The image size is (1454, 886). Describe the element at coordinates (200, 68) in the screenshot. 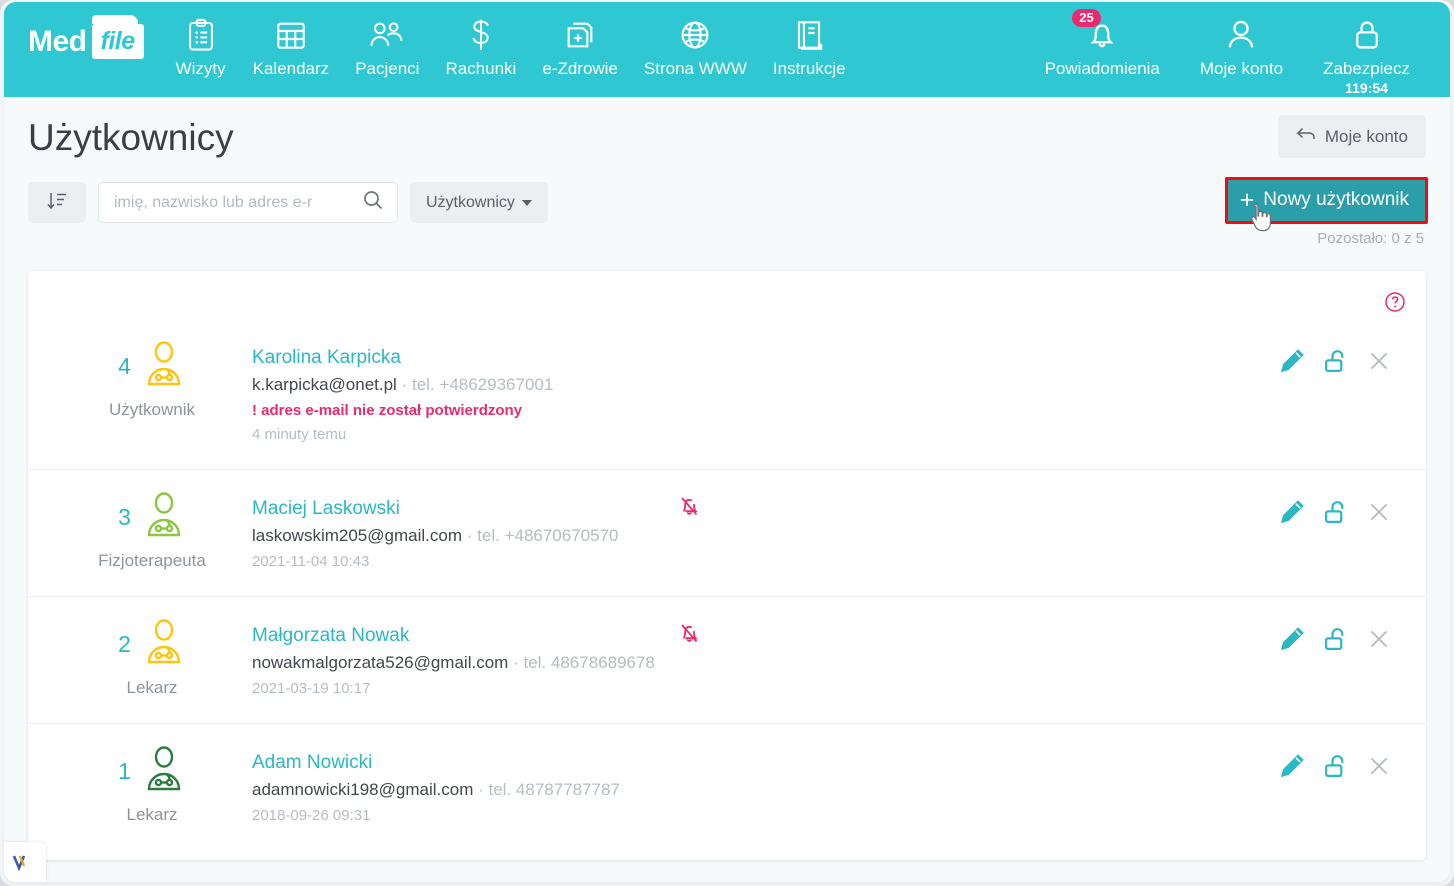

I see `nav-label: Wizyty` at that location.